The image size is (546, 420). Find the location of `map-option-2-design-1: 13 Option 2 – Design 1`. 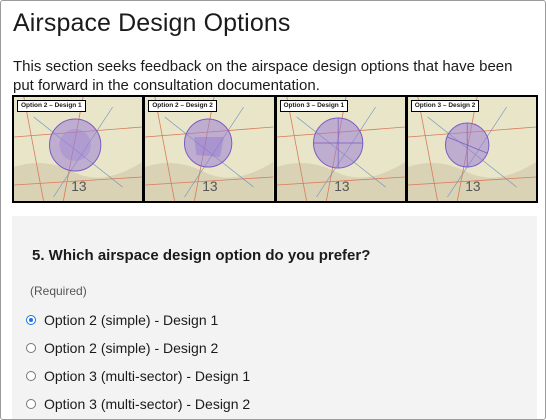

map-option-2-design-1: 13 Option 2 – Design 1 is located at coordinates (78, 149).